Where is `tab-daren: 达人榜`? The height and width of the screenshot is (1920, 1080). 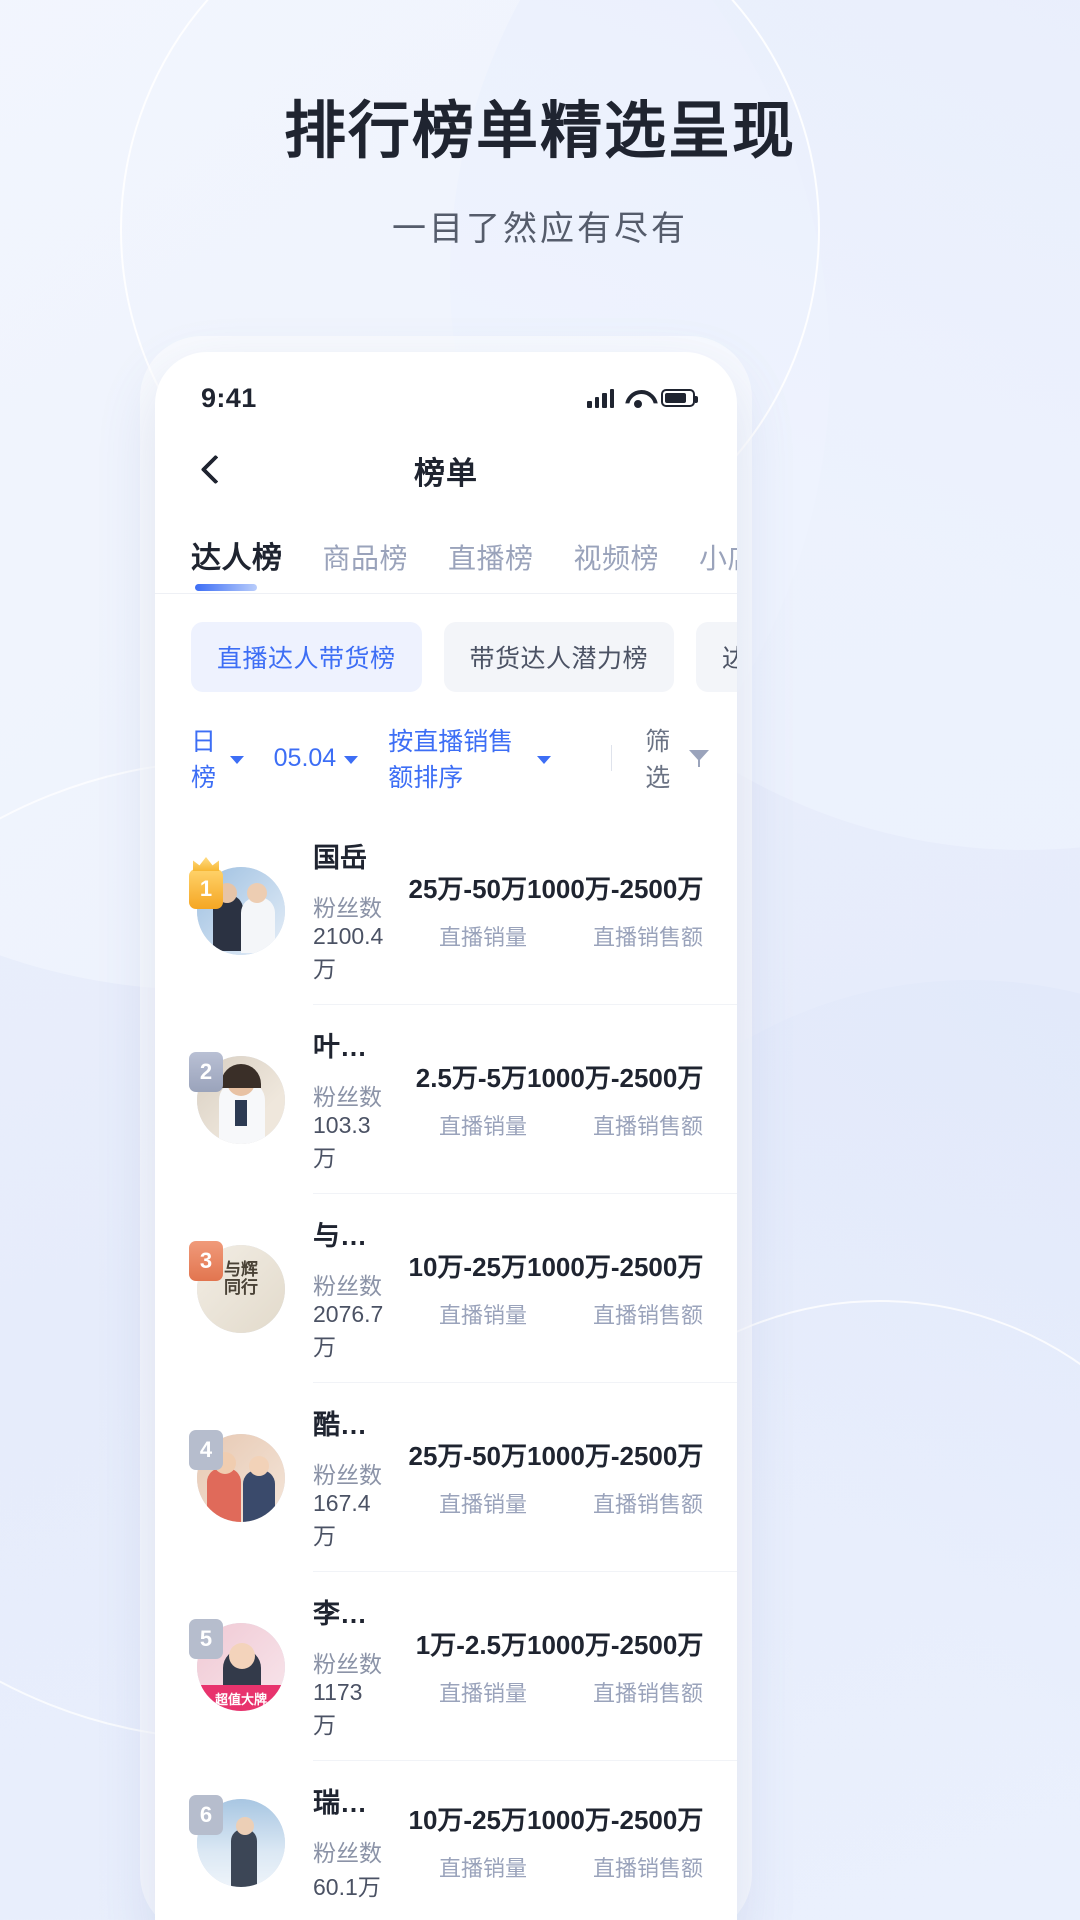 tab-daren: 达人榜 is located at coordinates (237, 563).